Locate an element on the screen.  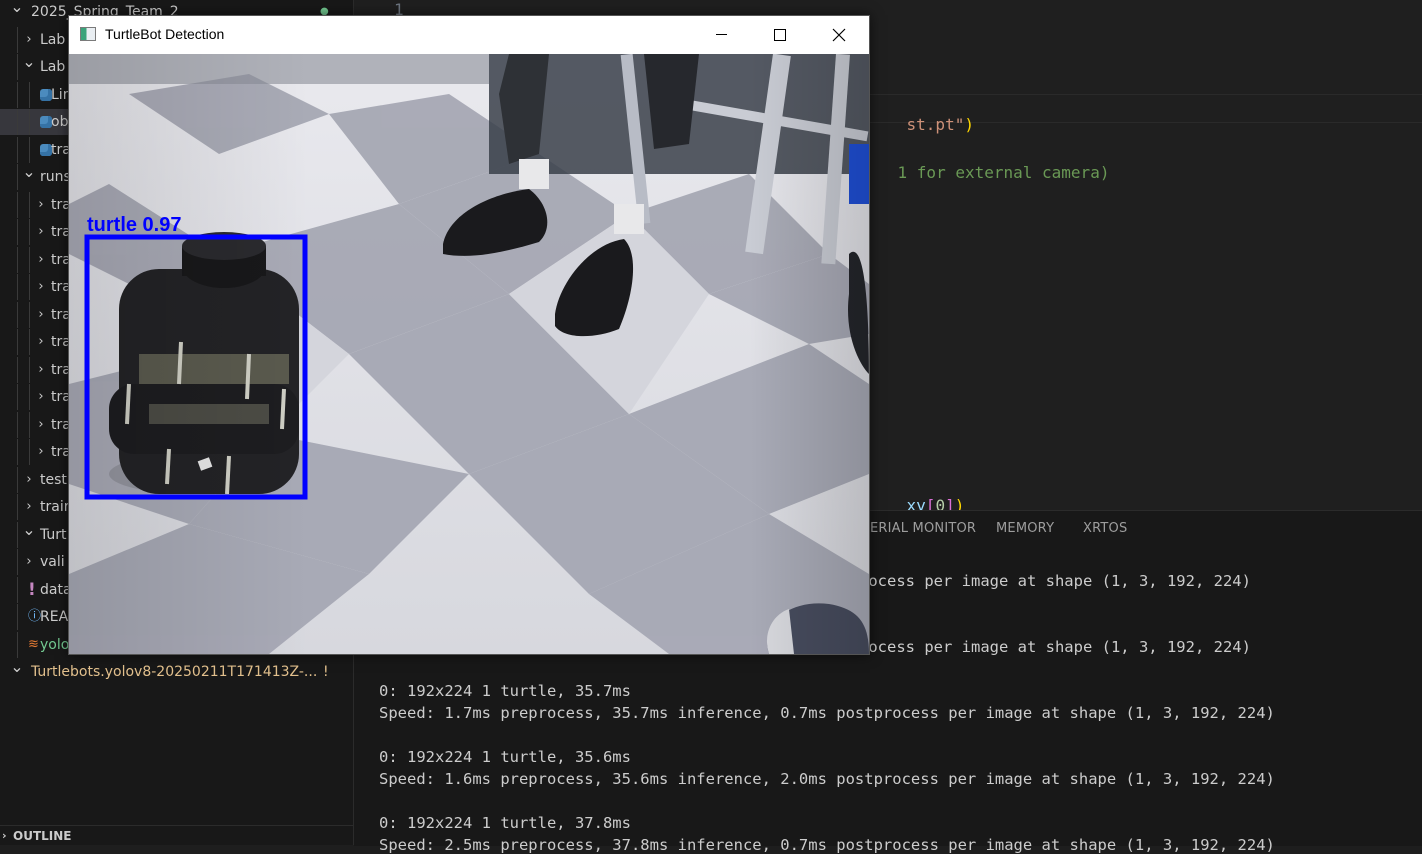
terminal-line: 0: 192x224 1 turtle, 35.7ms is located at coordinates (505, 691).